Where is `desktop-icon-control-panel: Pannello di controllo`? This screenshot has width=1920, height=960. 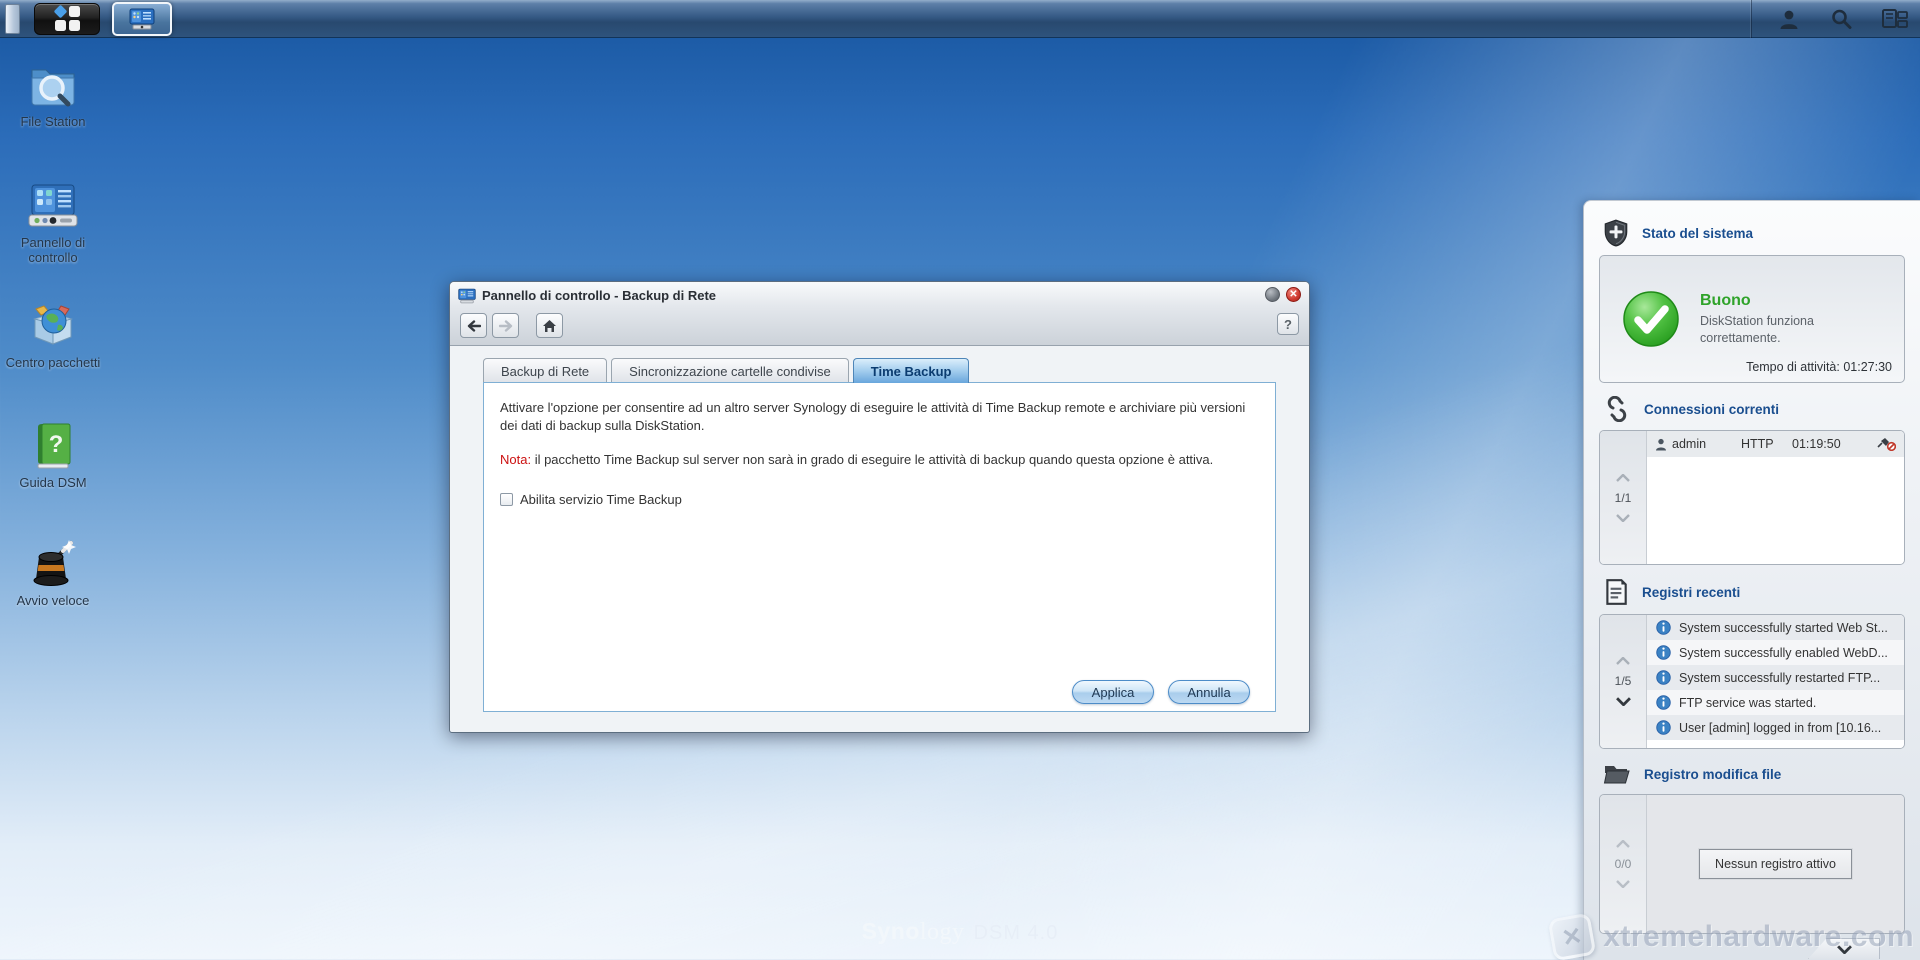
desktop-icon-control-panel: Pannello di controllo is located at coordinates (53, 224).